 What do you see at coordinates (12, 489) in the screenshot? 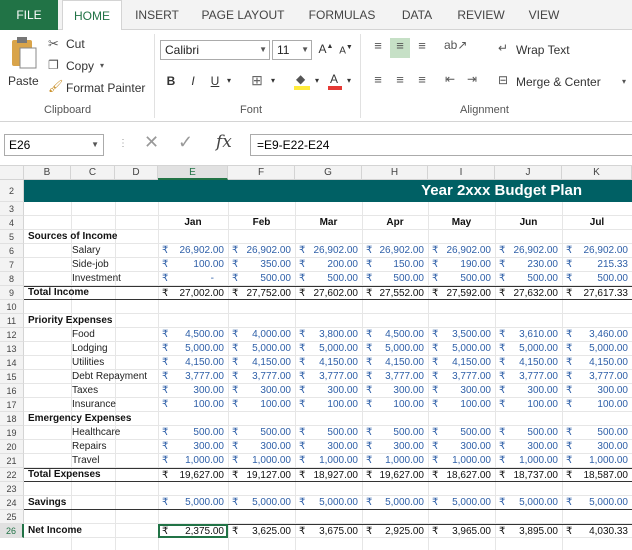
I see `row-header-23: 23` at bounding box center [12, 489].